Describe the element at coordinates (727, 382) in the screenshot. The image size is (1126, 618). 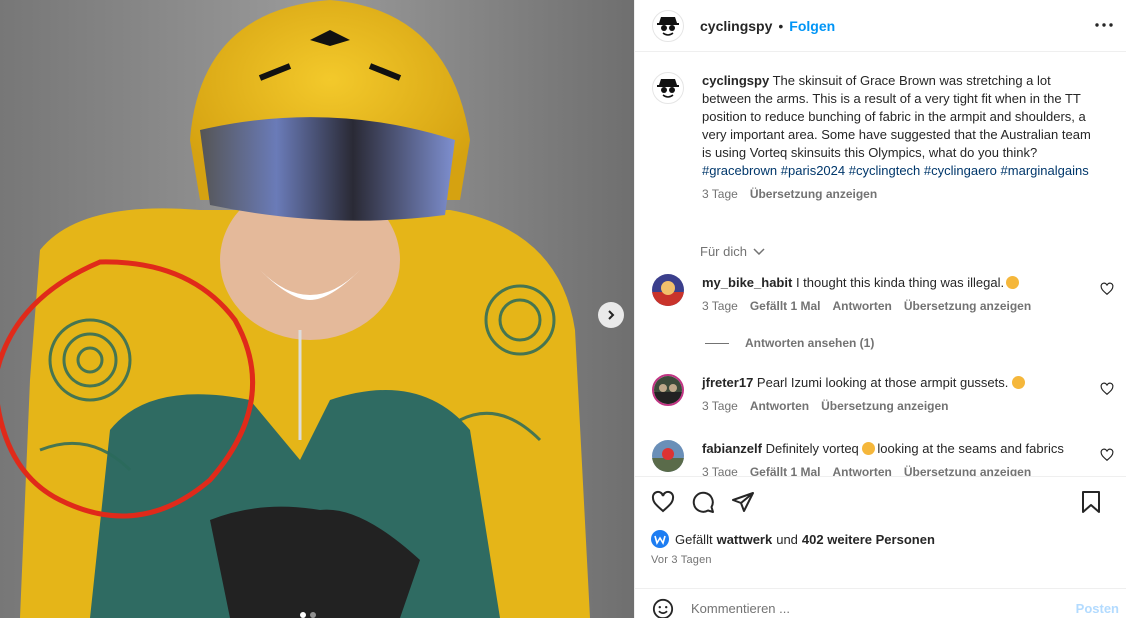
I see `comment-username: jfreter17` at that location.